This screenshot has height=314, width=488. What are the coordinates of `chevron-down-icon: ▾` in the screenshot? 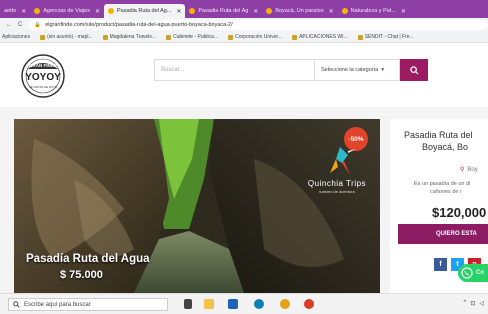 It's located at (382, 70).